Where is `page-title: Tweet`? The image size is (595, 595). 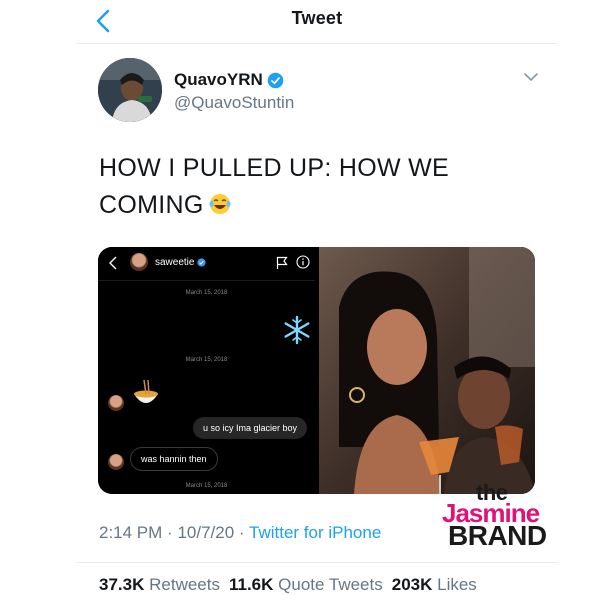
page-title: Tweet is located at coordinates (317, 18).